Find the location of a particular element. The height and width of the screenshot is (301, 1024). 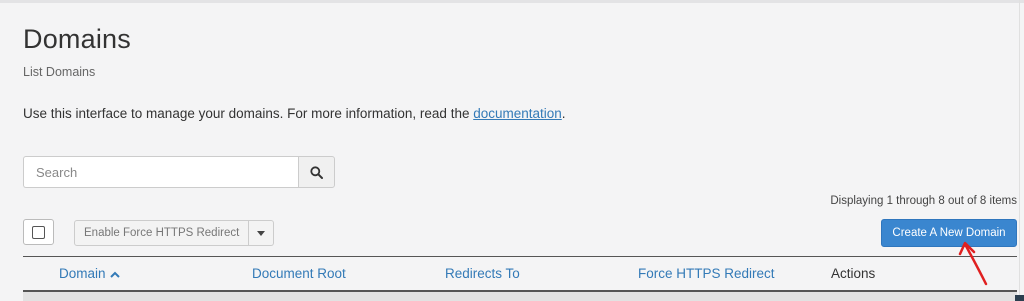

top-border is located at coordinates (512, 1).